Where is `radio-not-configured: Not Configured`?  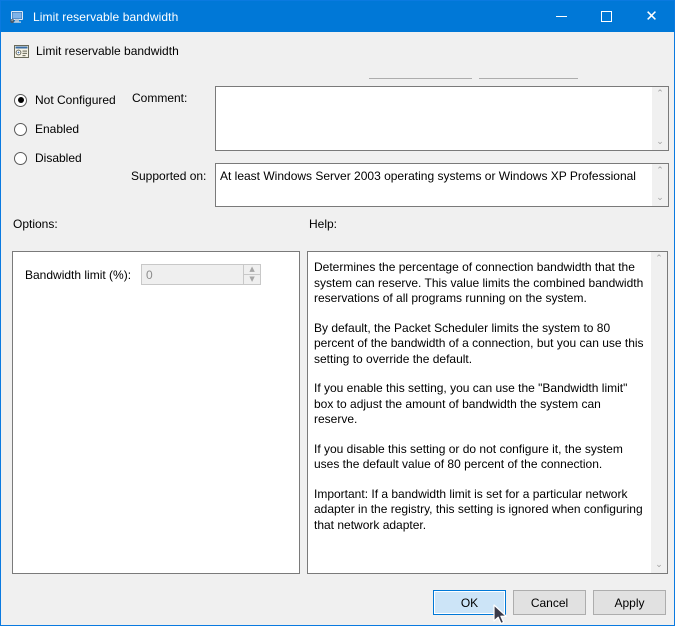
radio-not-configured: Not Configured is located at coordinates (65, 100).